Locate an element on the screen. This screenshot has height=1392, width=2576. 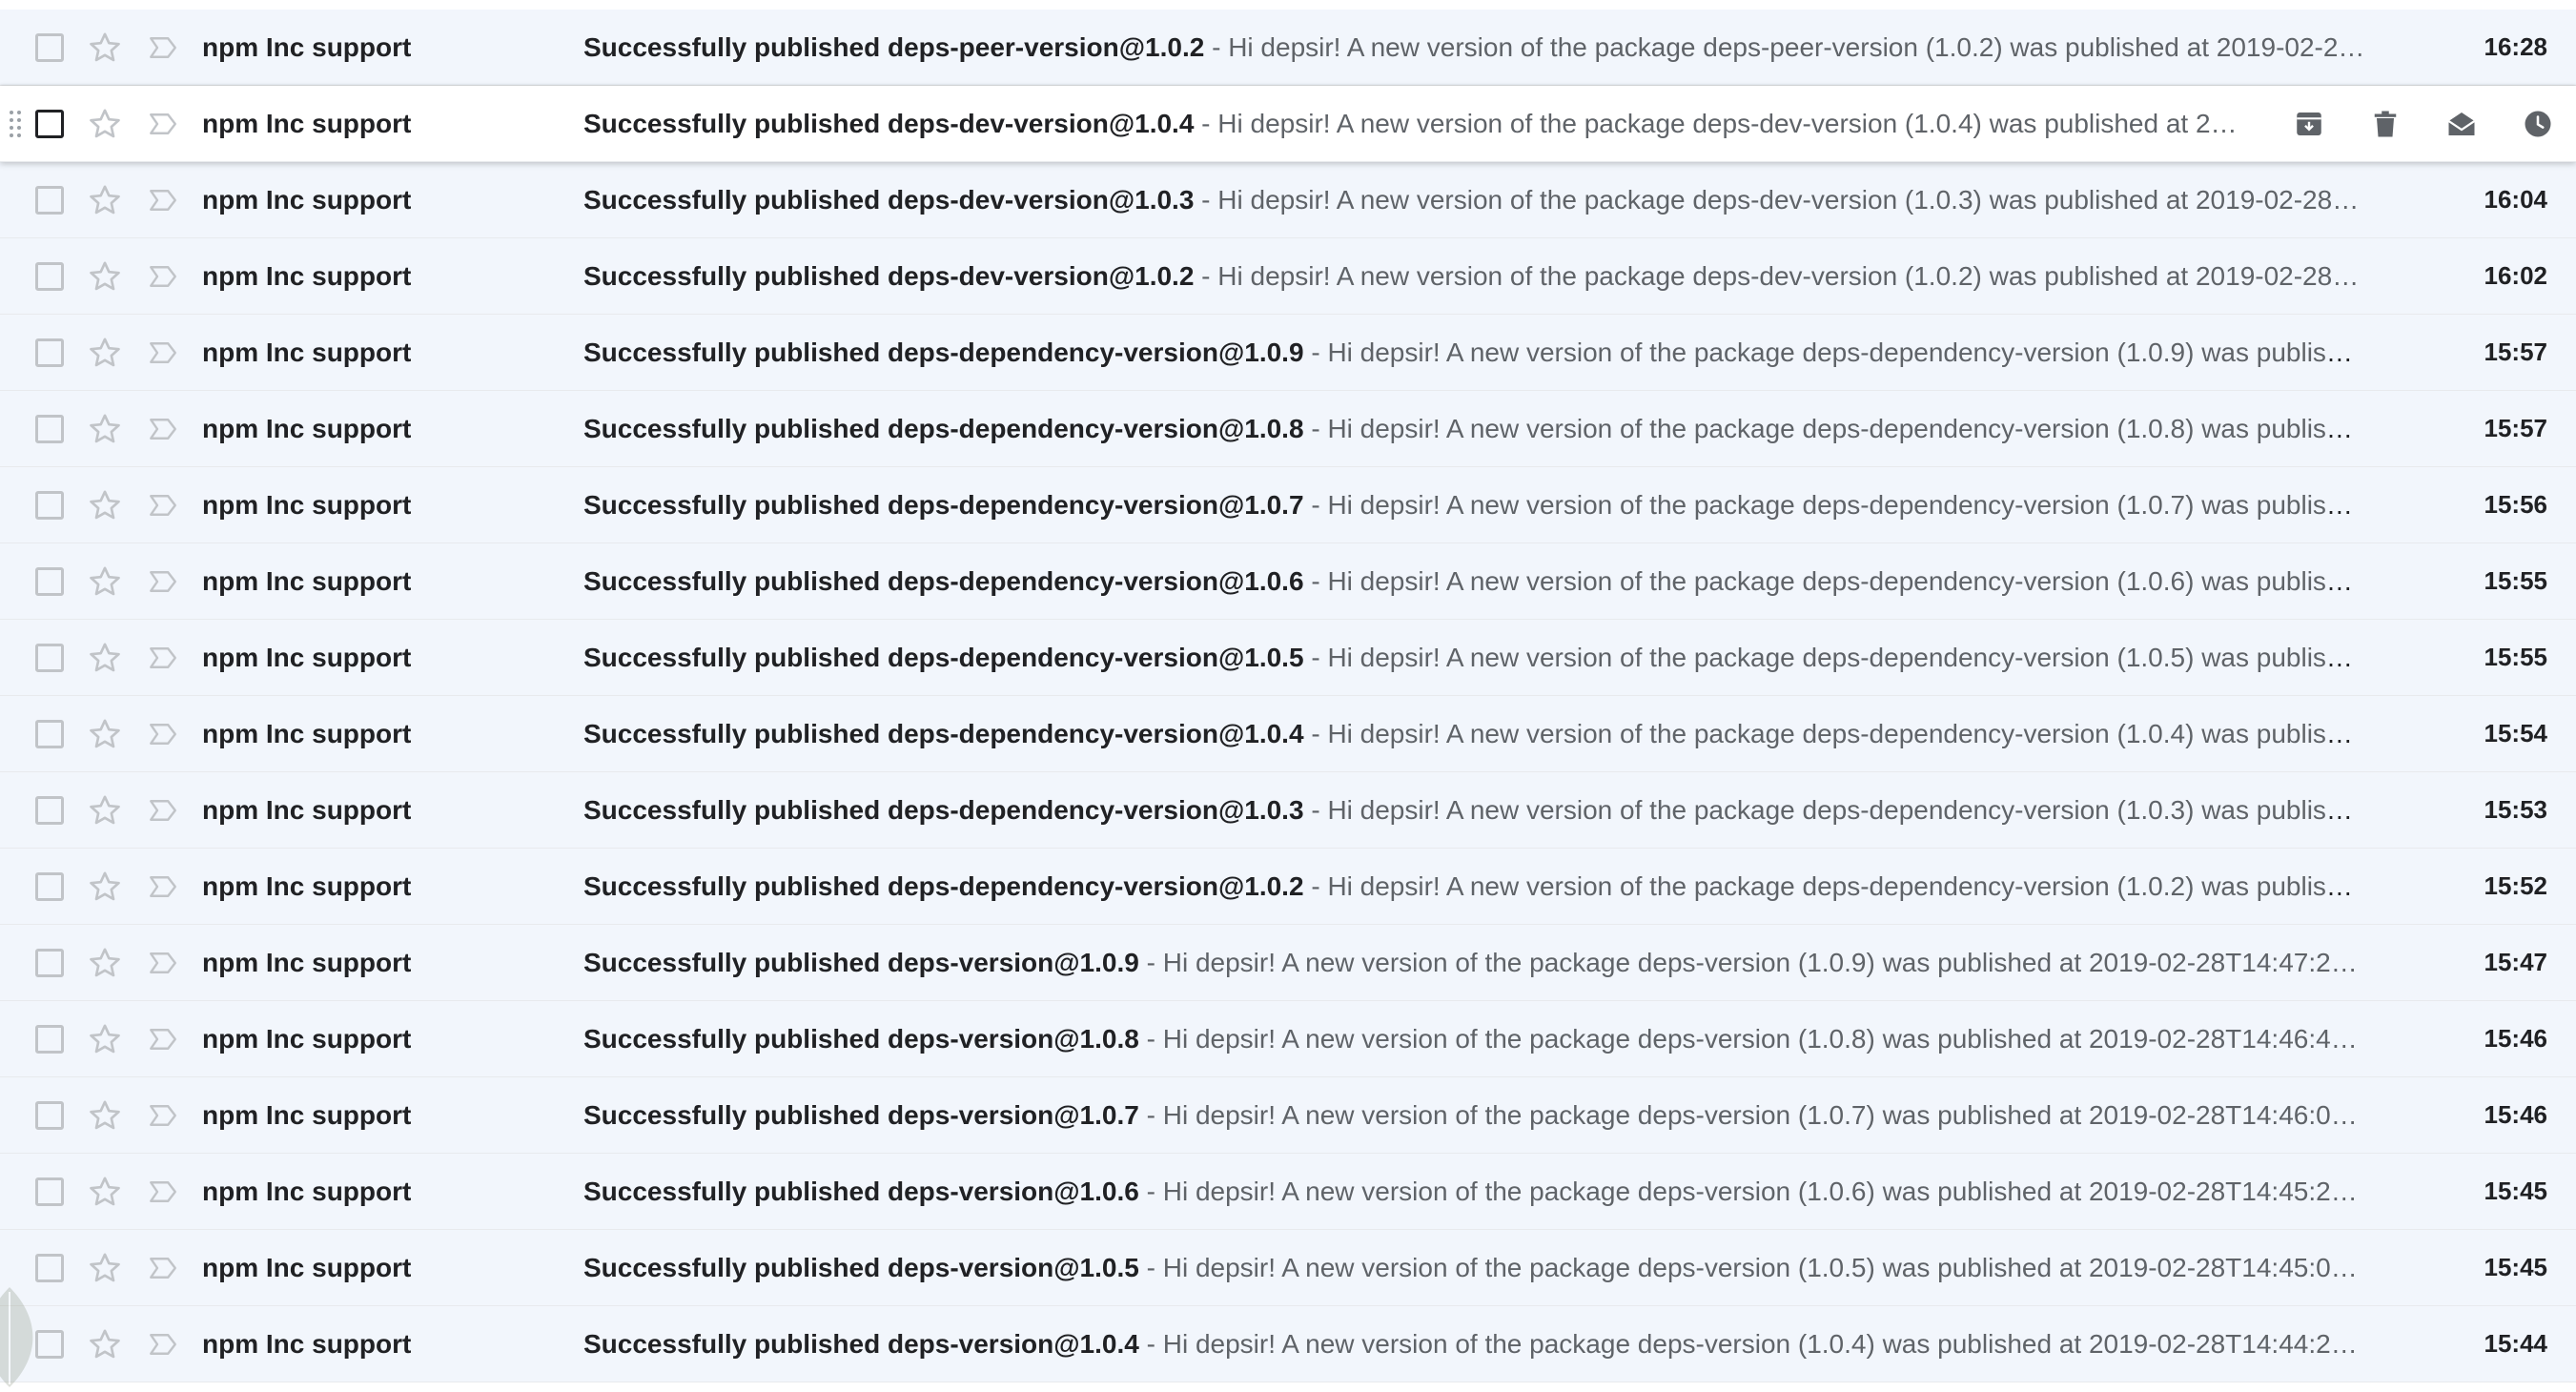
delete-button is located at coordinates (2385, 124).